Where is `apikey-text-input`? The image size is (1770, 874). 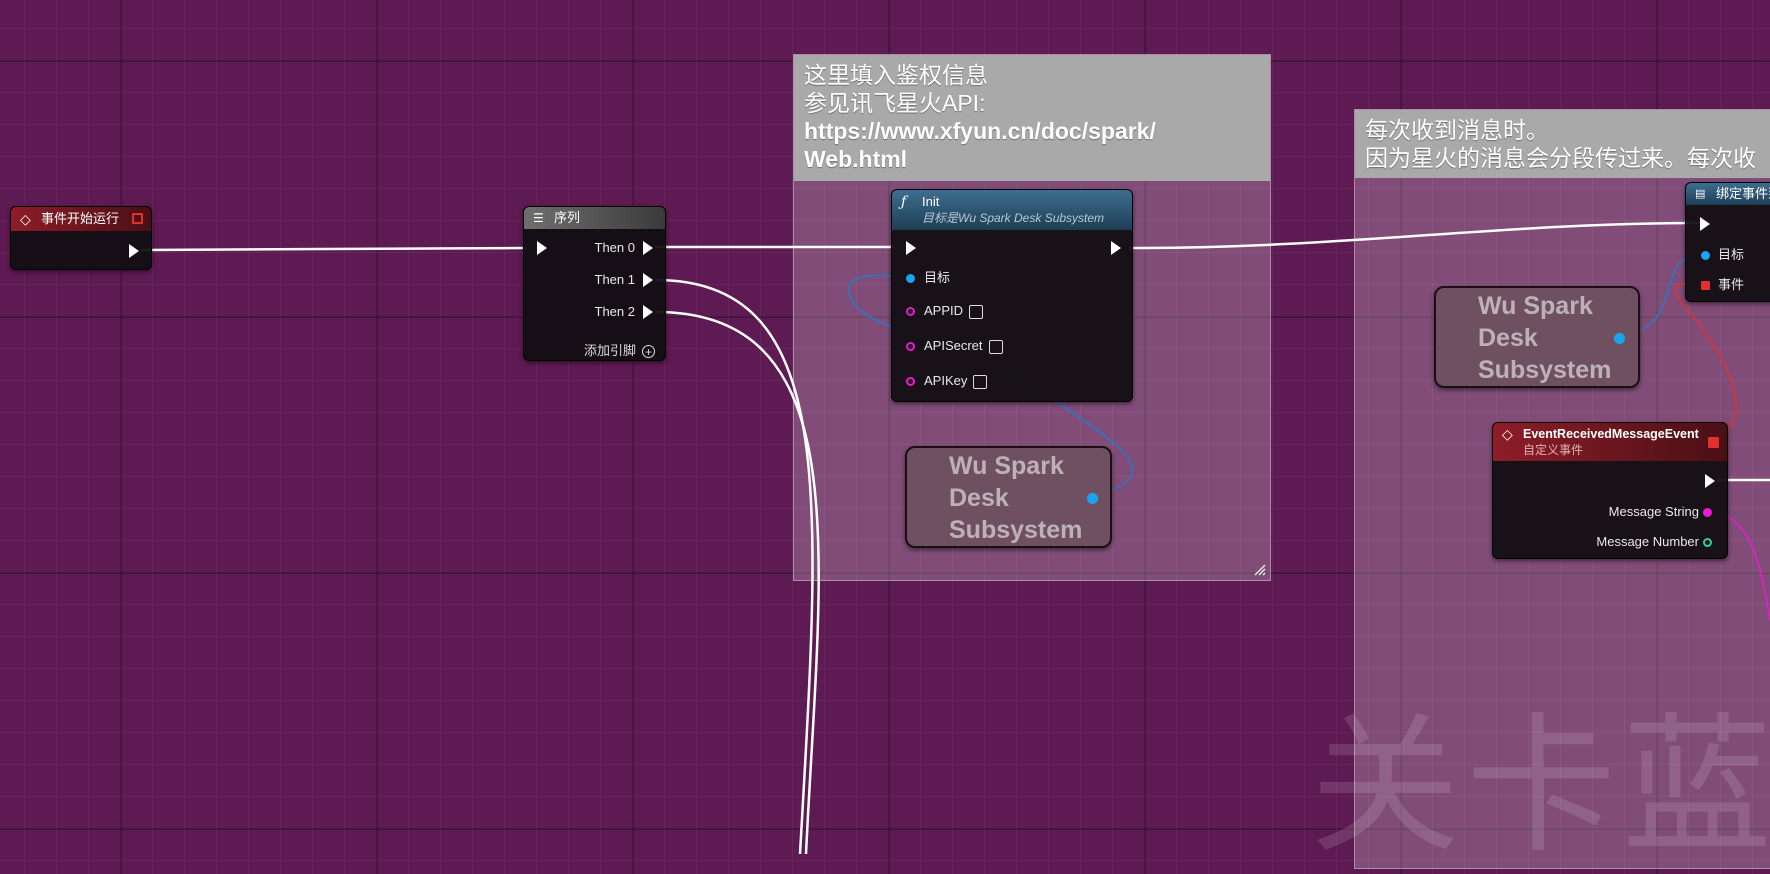 apikey-text-input is located at coordinates (980, 381).